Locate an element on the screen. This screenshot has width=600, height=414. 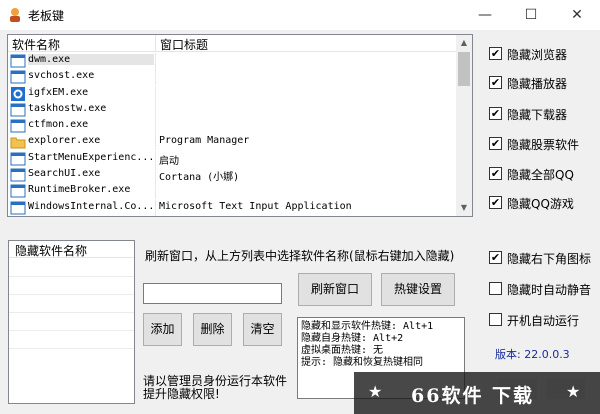
gear-icon is located at coordinates (18, 93).